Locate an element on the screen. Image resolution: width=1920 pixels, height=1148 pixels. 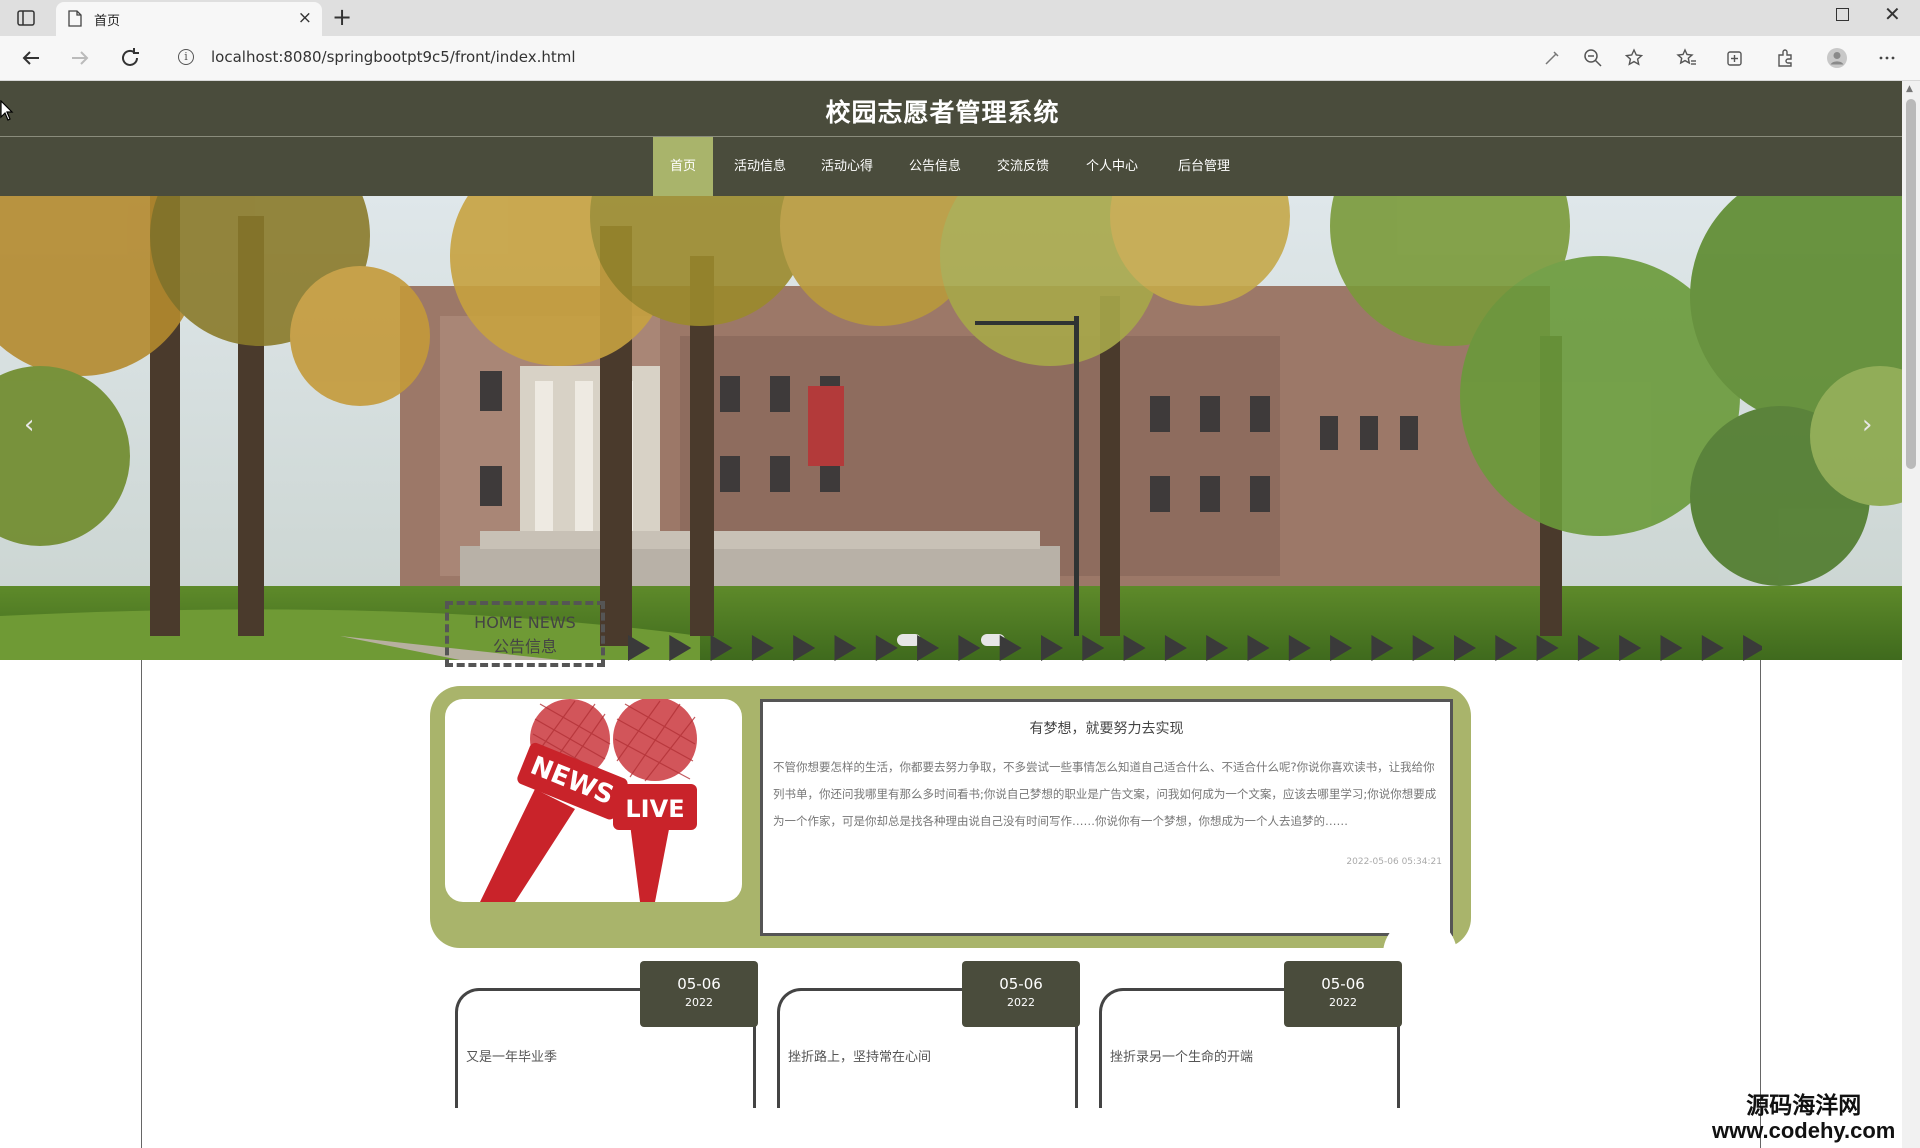
favorites-icon is located at coordinates (1687, 58).